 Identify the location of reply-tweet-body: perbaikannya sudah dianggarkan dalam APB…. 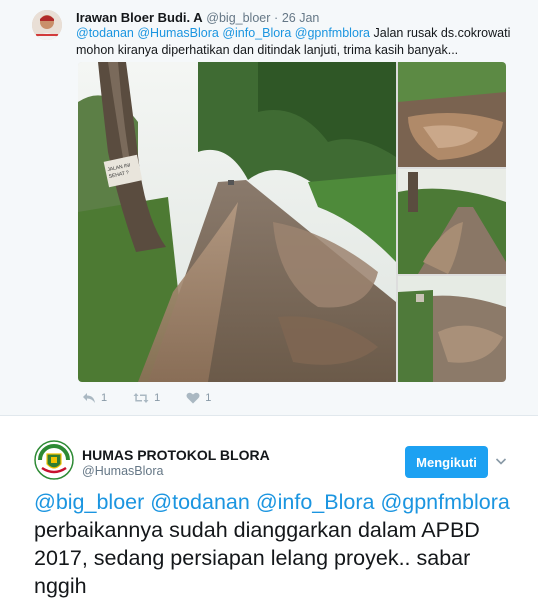
(257, 558).